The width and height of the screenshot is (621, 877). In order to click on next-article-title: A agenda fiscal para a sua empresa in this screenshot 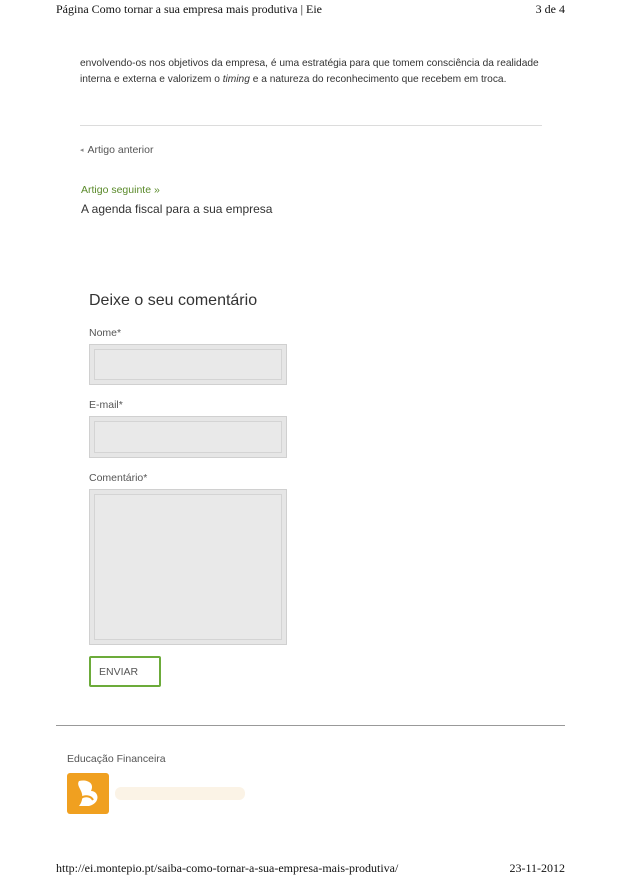, I will do `click(176, 209)`.